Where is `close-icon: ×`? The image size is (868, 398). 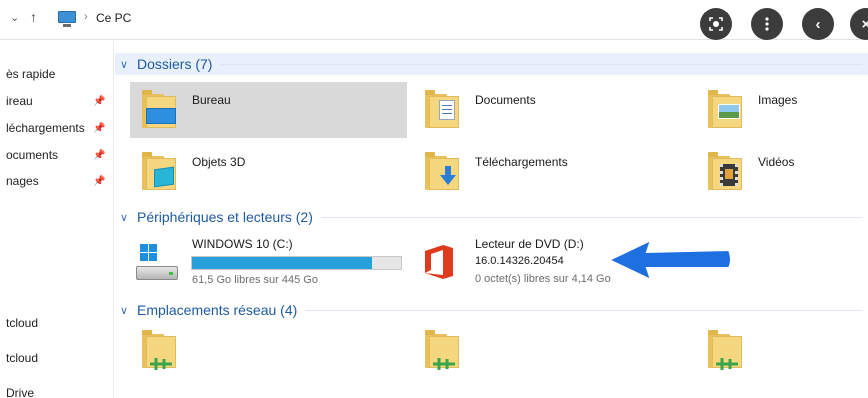 close-icon: × is located at coordinates (859, 24).